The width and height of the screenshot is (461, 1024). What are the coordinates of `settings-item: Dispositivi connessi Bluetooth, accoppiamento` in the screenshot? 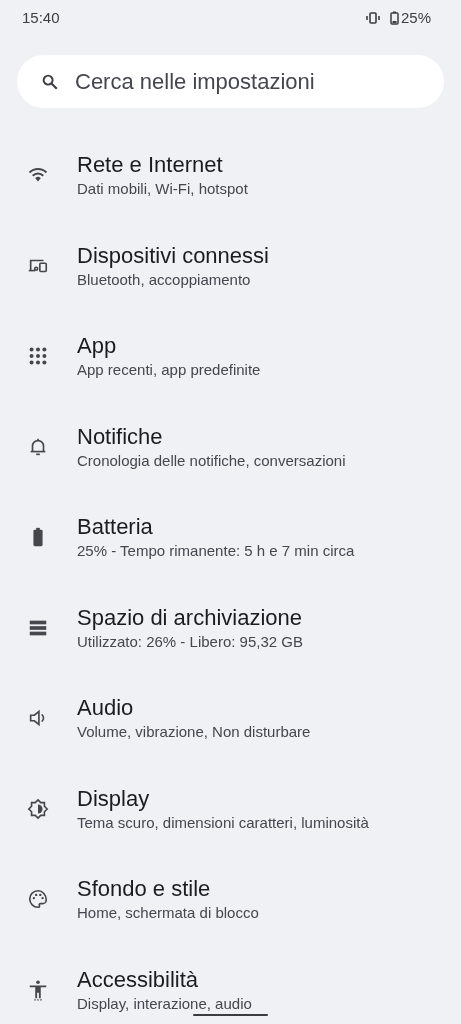 It's located at (230, 265).